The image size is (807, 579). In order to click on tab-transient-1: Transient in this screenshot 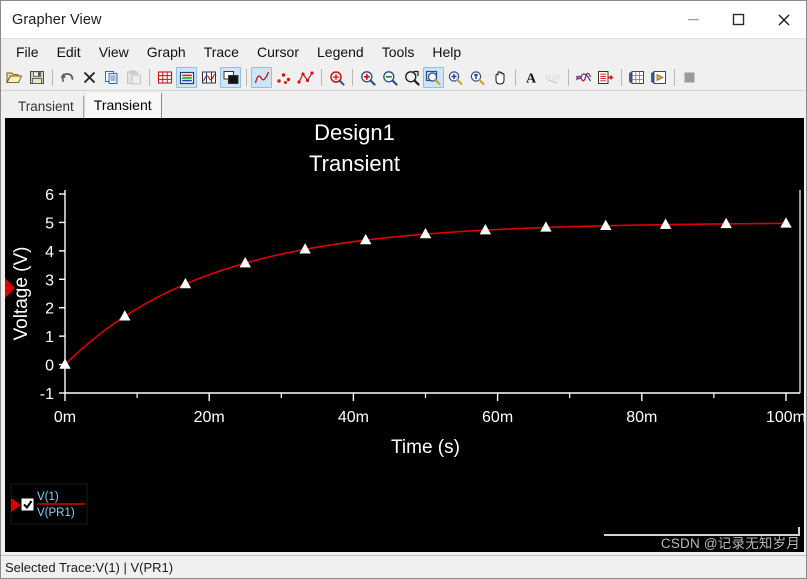, I will do `click(46, 107)`.